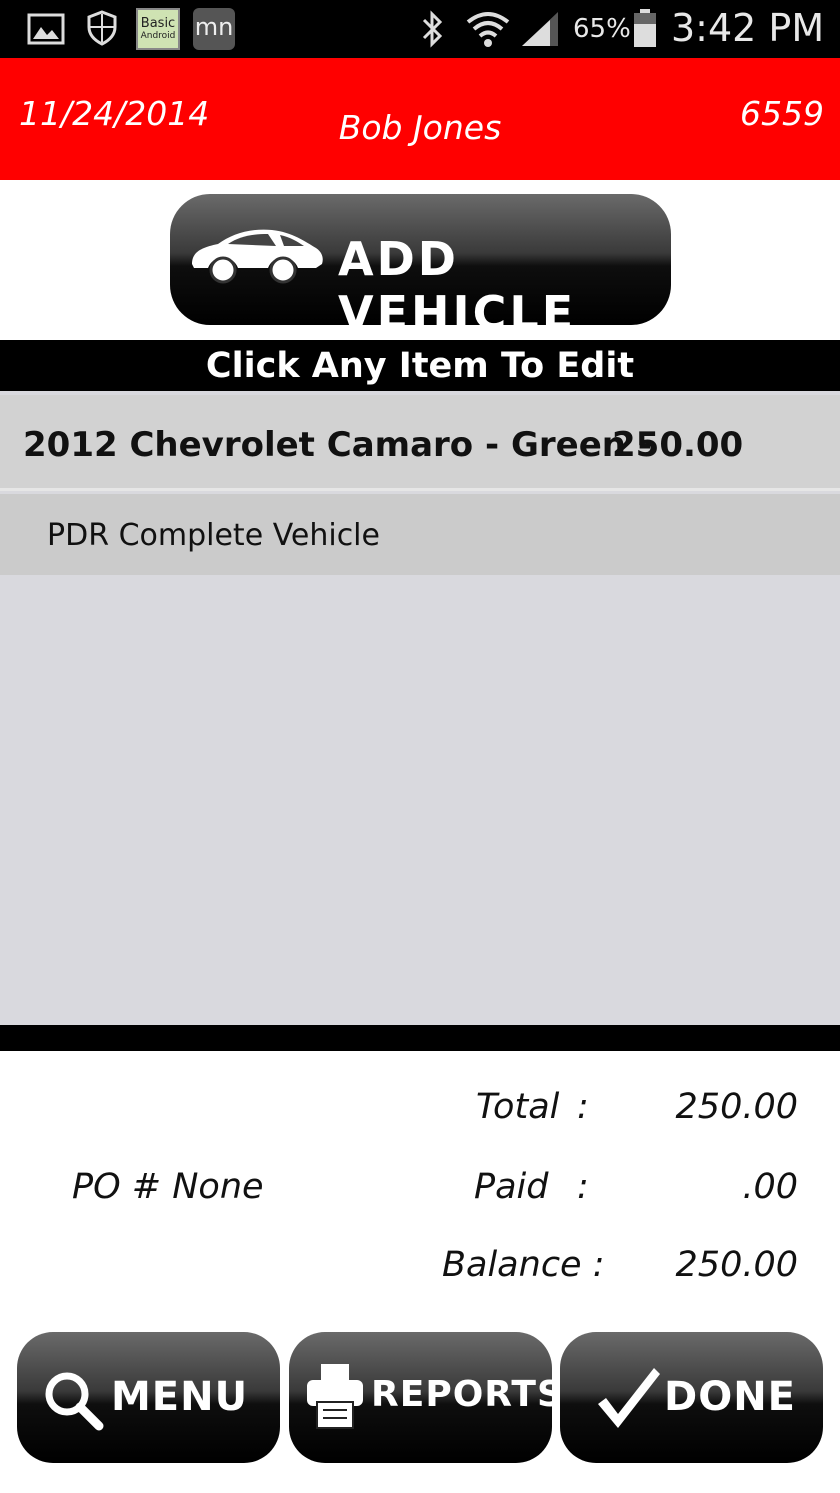 This screenshot has width=840, height=1493. Describe the element at coordinates (335, 1396) in the screenshot. I see `printer-icon` at that location.